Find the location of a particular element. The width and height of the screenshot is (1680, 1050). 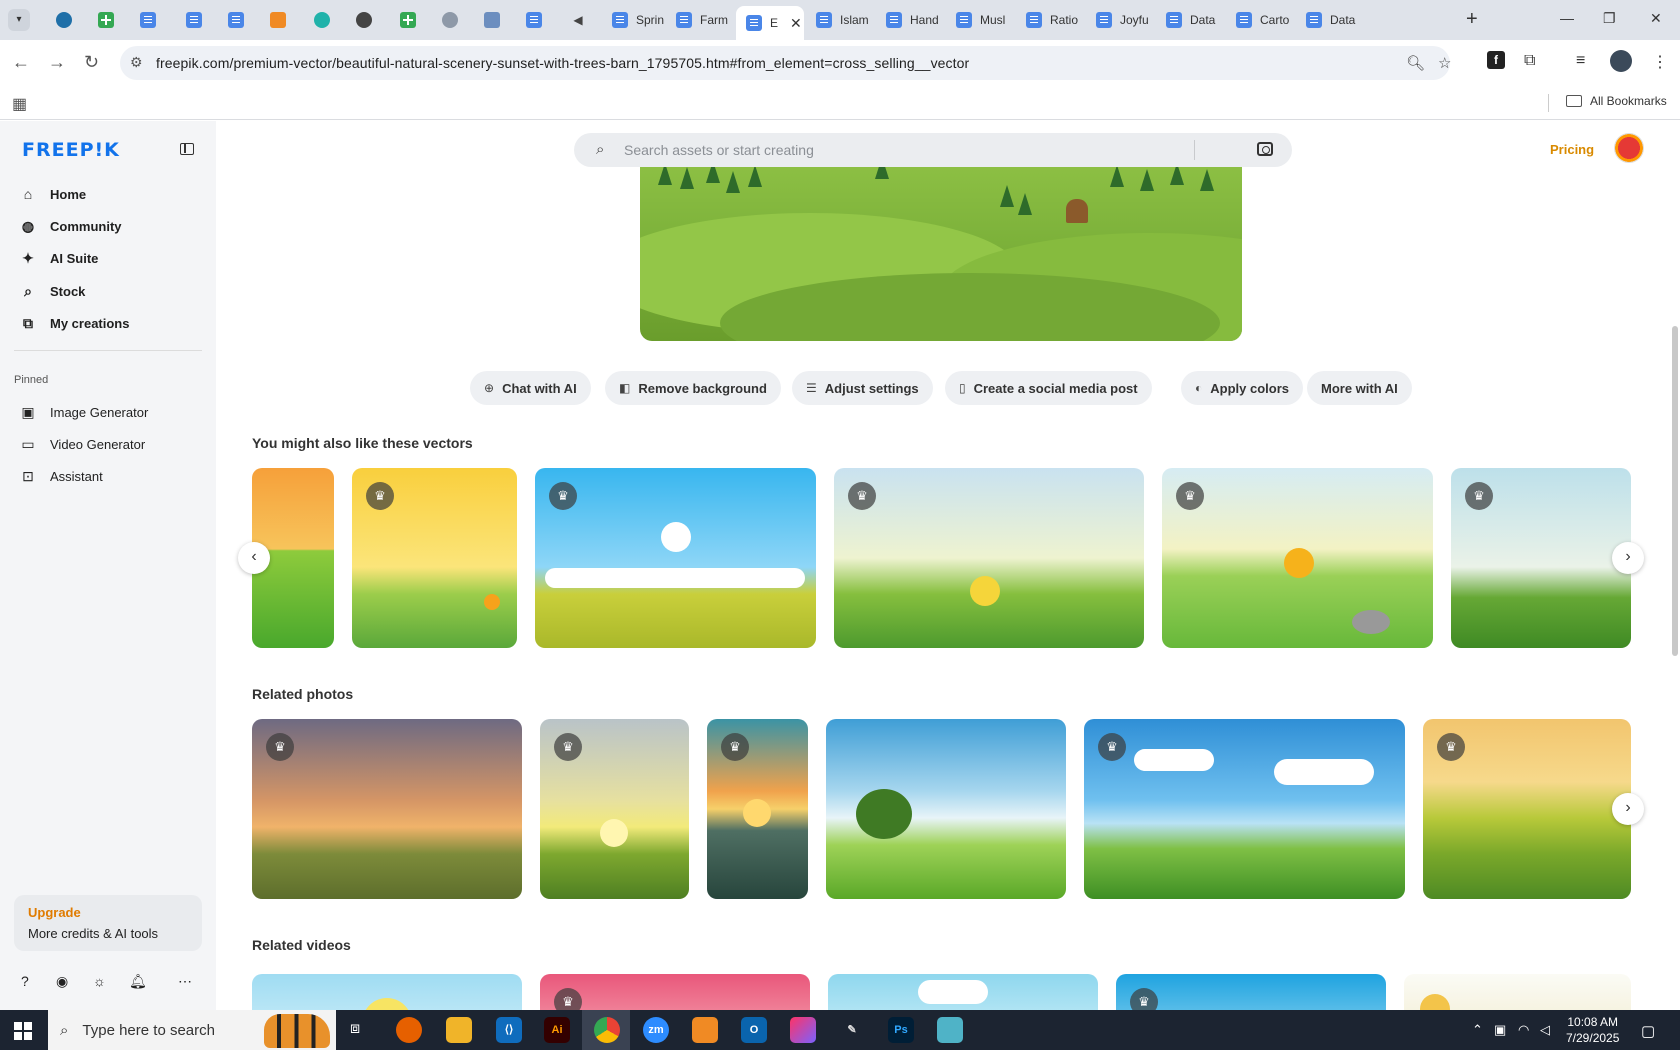

tray-chevron-icon: ⌃ is located at coordinates (1477, 1030).